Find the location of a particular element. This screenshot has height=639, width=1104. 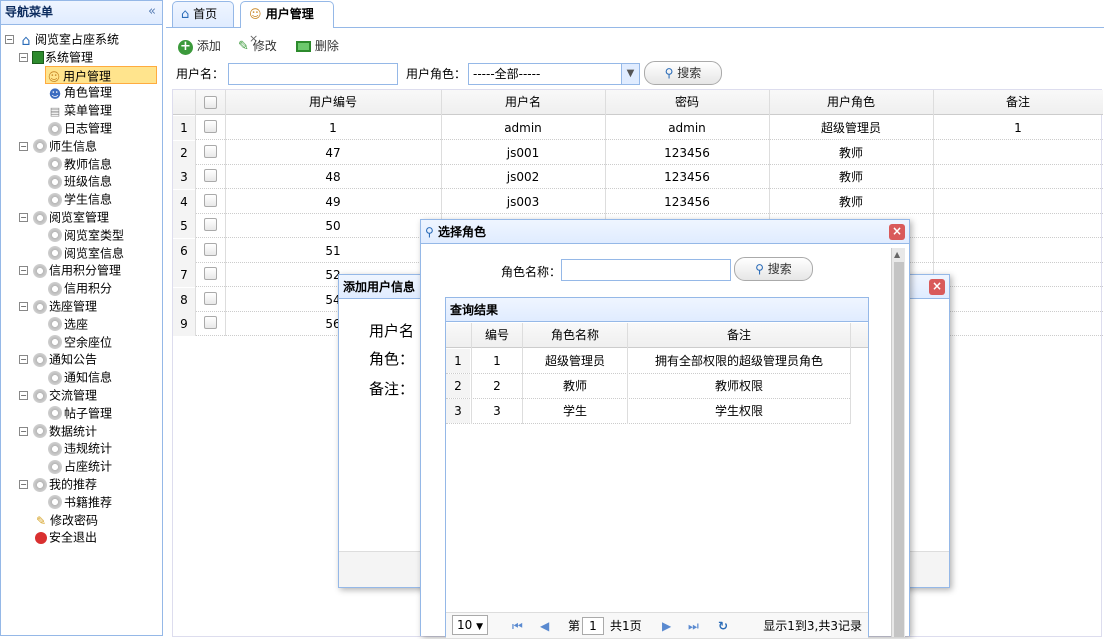

col-role: 用户角色 is located at coordinates (851, 102).